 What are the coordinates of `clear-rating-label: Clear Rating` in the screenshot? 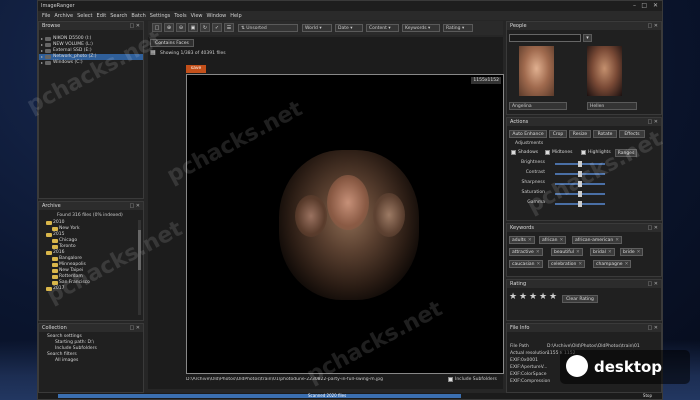 It's located at (580, 299).